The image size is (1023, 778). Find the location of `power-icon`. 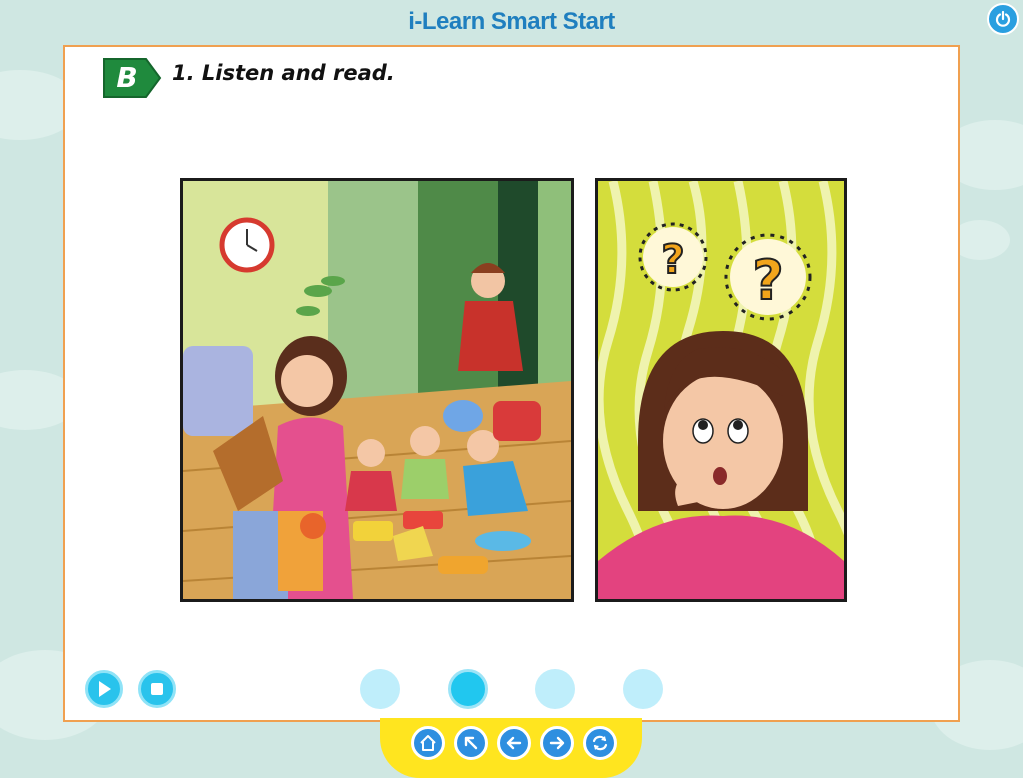

power-icon is located at coordinates (1003, 18).